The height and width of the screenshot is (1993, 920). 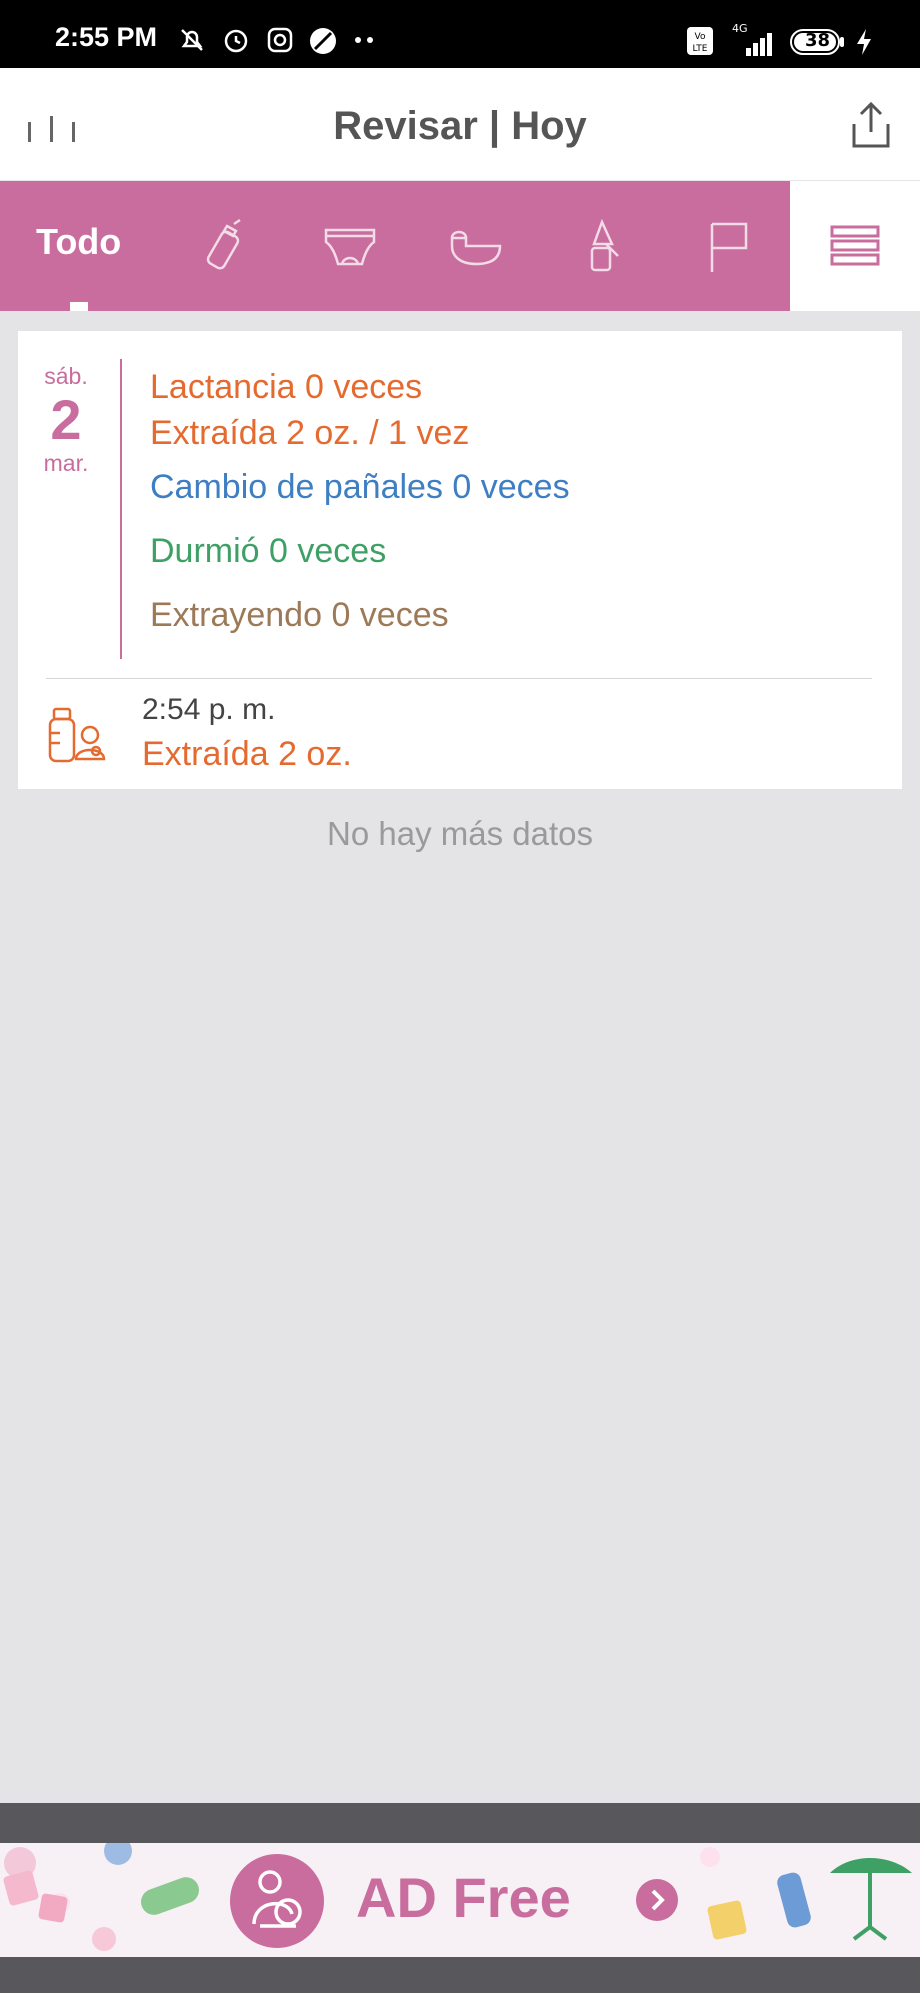 What do you see at coordinates (286, 387) in the screenshot?
I see `summary-lactancia: Lactancia 0 veces` at bounding box center [286, 387].